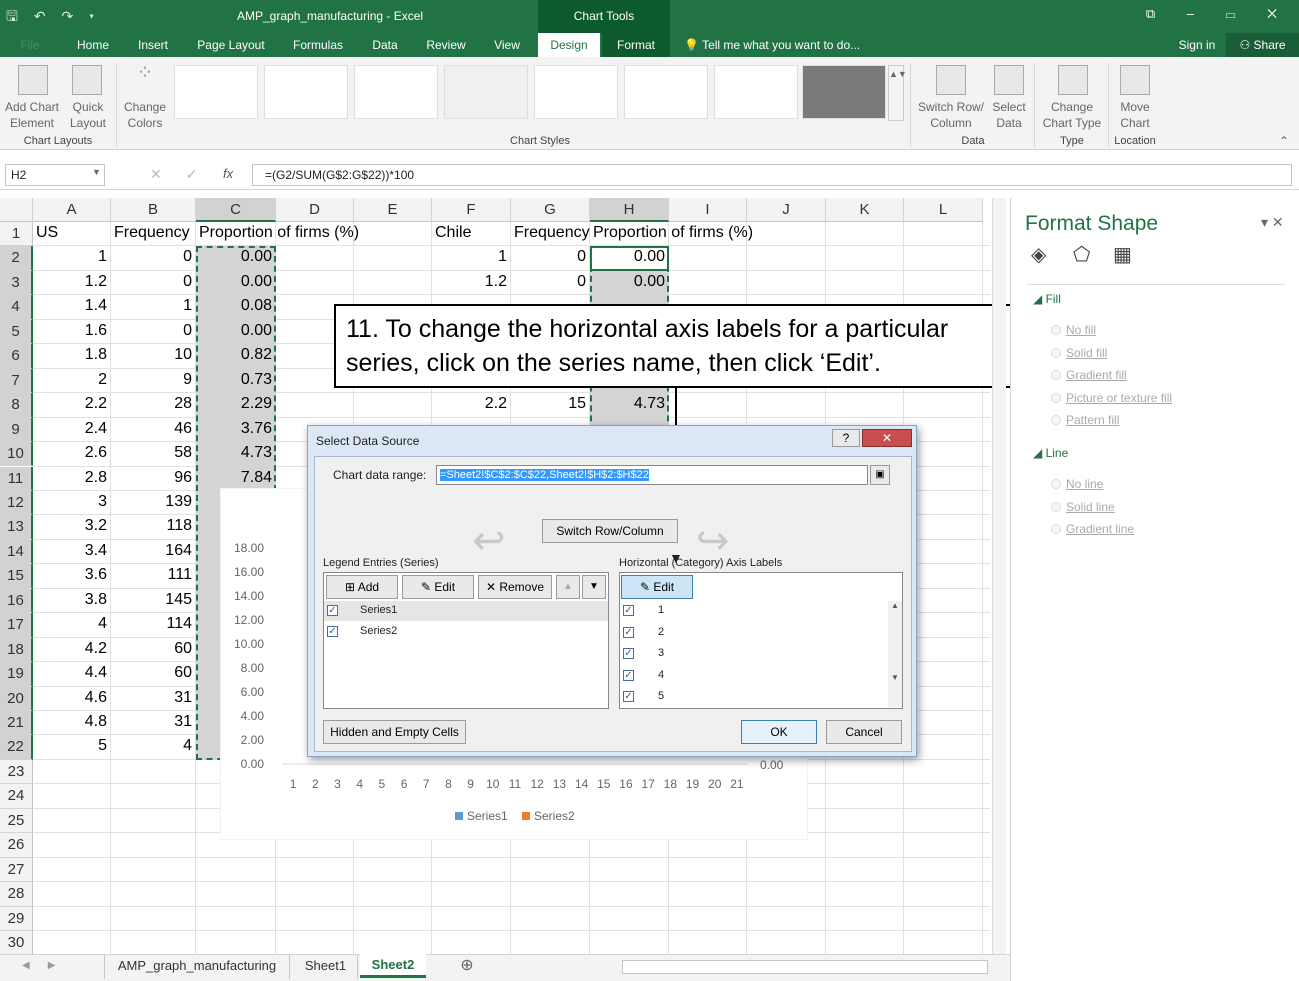 This screenshot has width=1299, height=981. Describe the element at coordinates (235, 257) in the screenshot. I see `cell-c2: 0.00` at that location.